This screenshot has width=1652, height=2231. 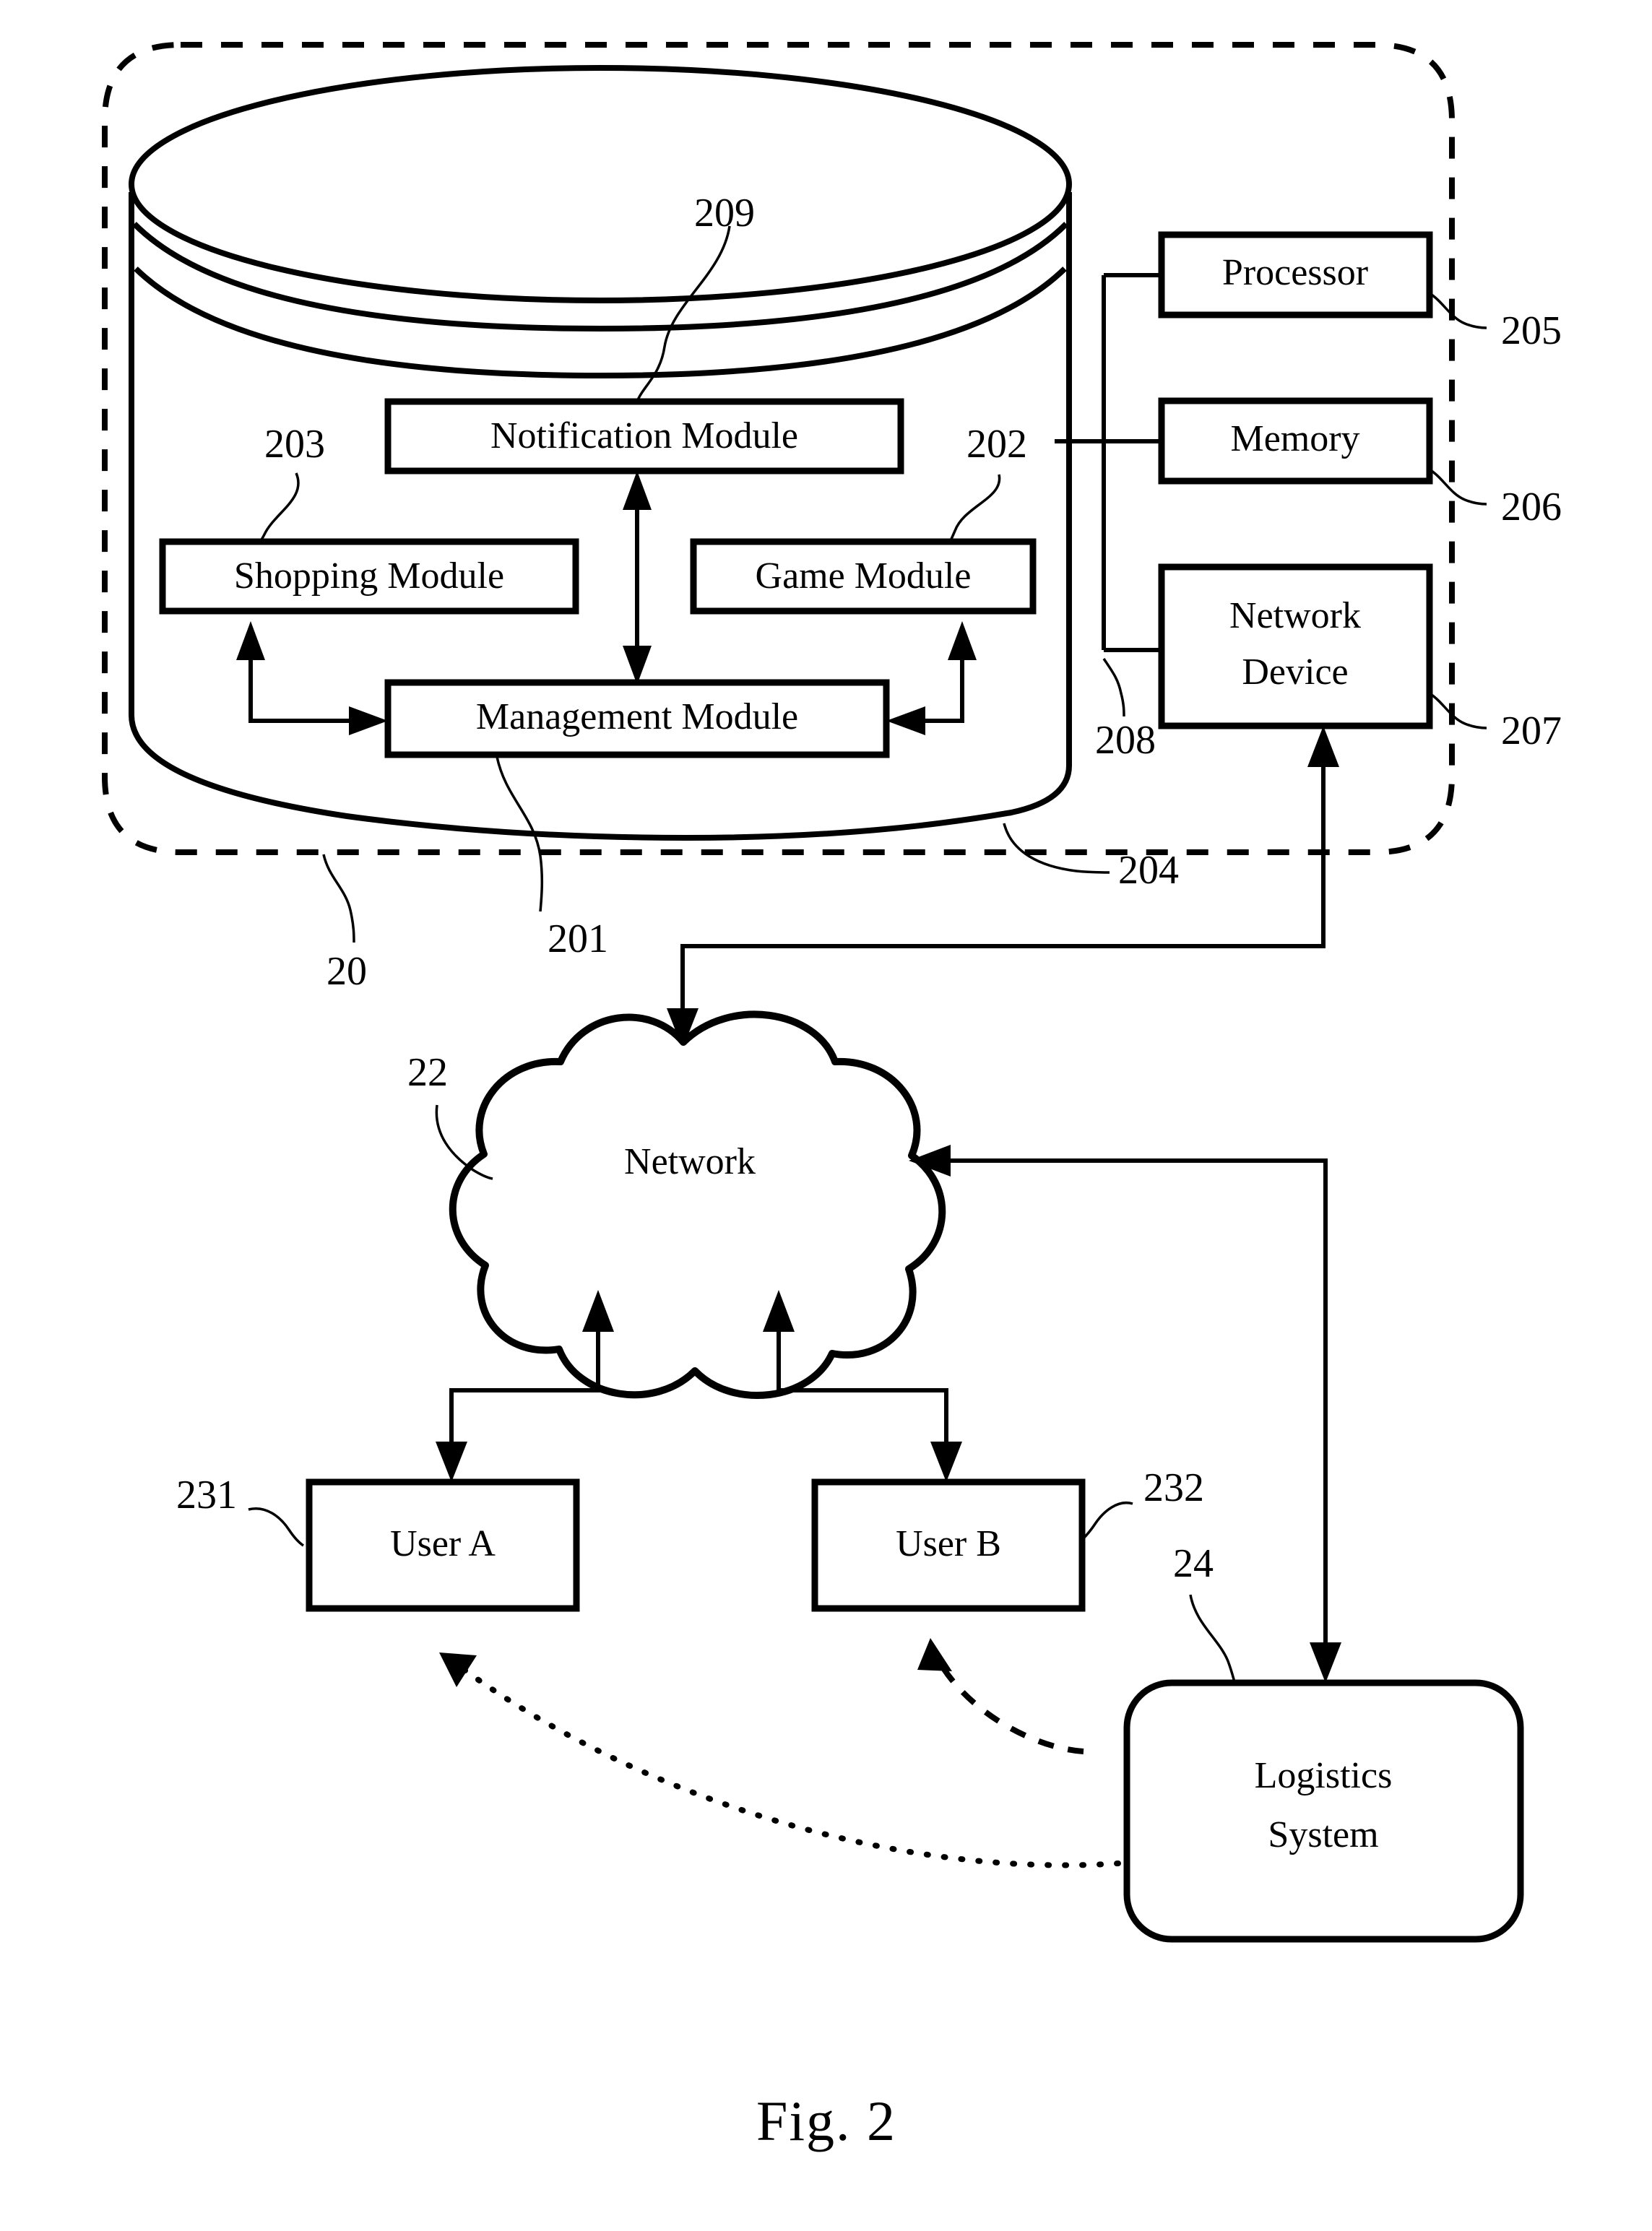 What do you see at coordinates (690, 1161) in the screenshot?
I see `network-cloud-label: Network` at bounding box center [690, 1161].